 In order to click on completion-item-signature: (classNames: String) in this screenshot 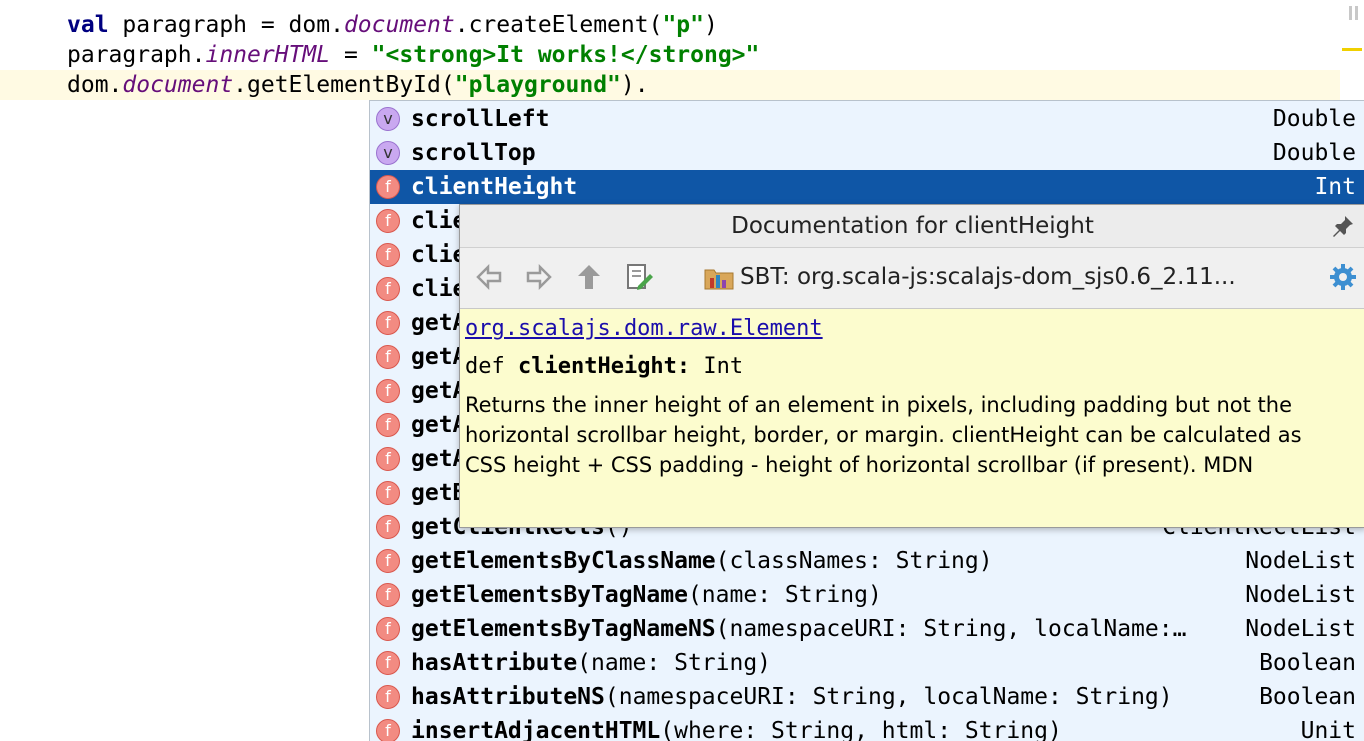, I will do `click(854, 561)`.